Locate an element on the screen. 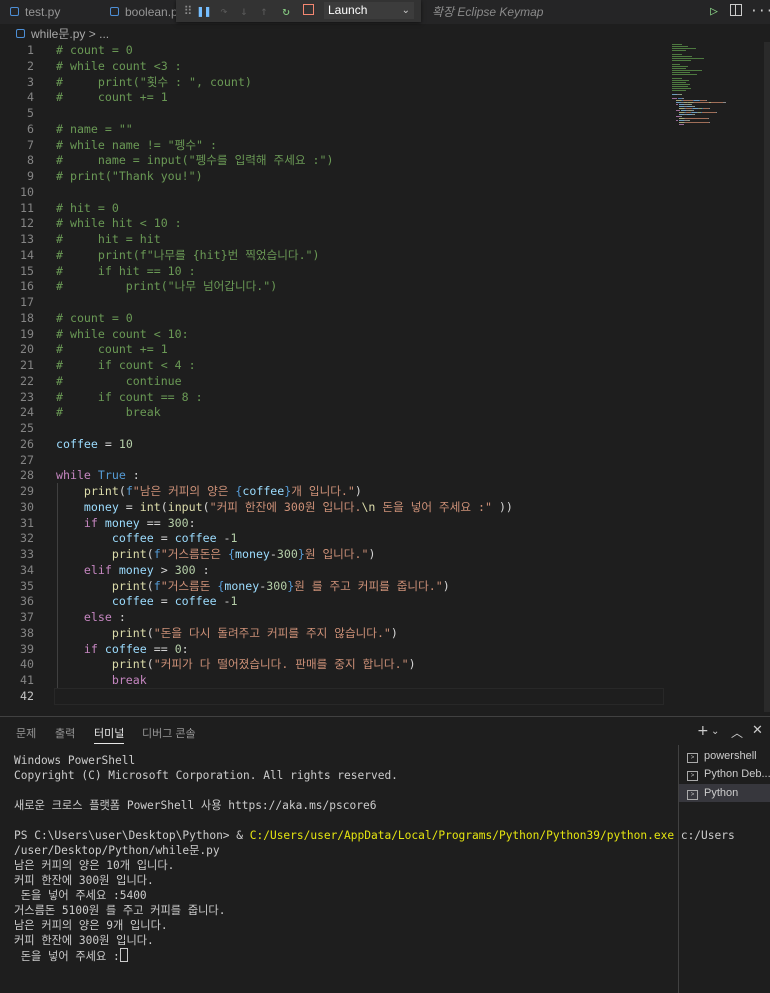 The height and width of the screenshot is (993, 770). tab-debug-console: 디버그 콘솔 is located at coordinates (169, 734).